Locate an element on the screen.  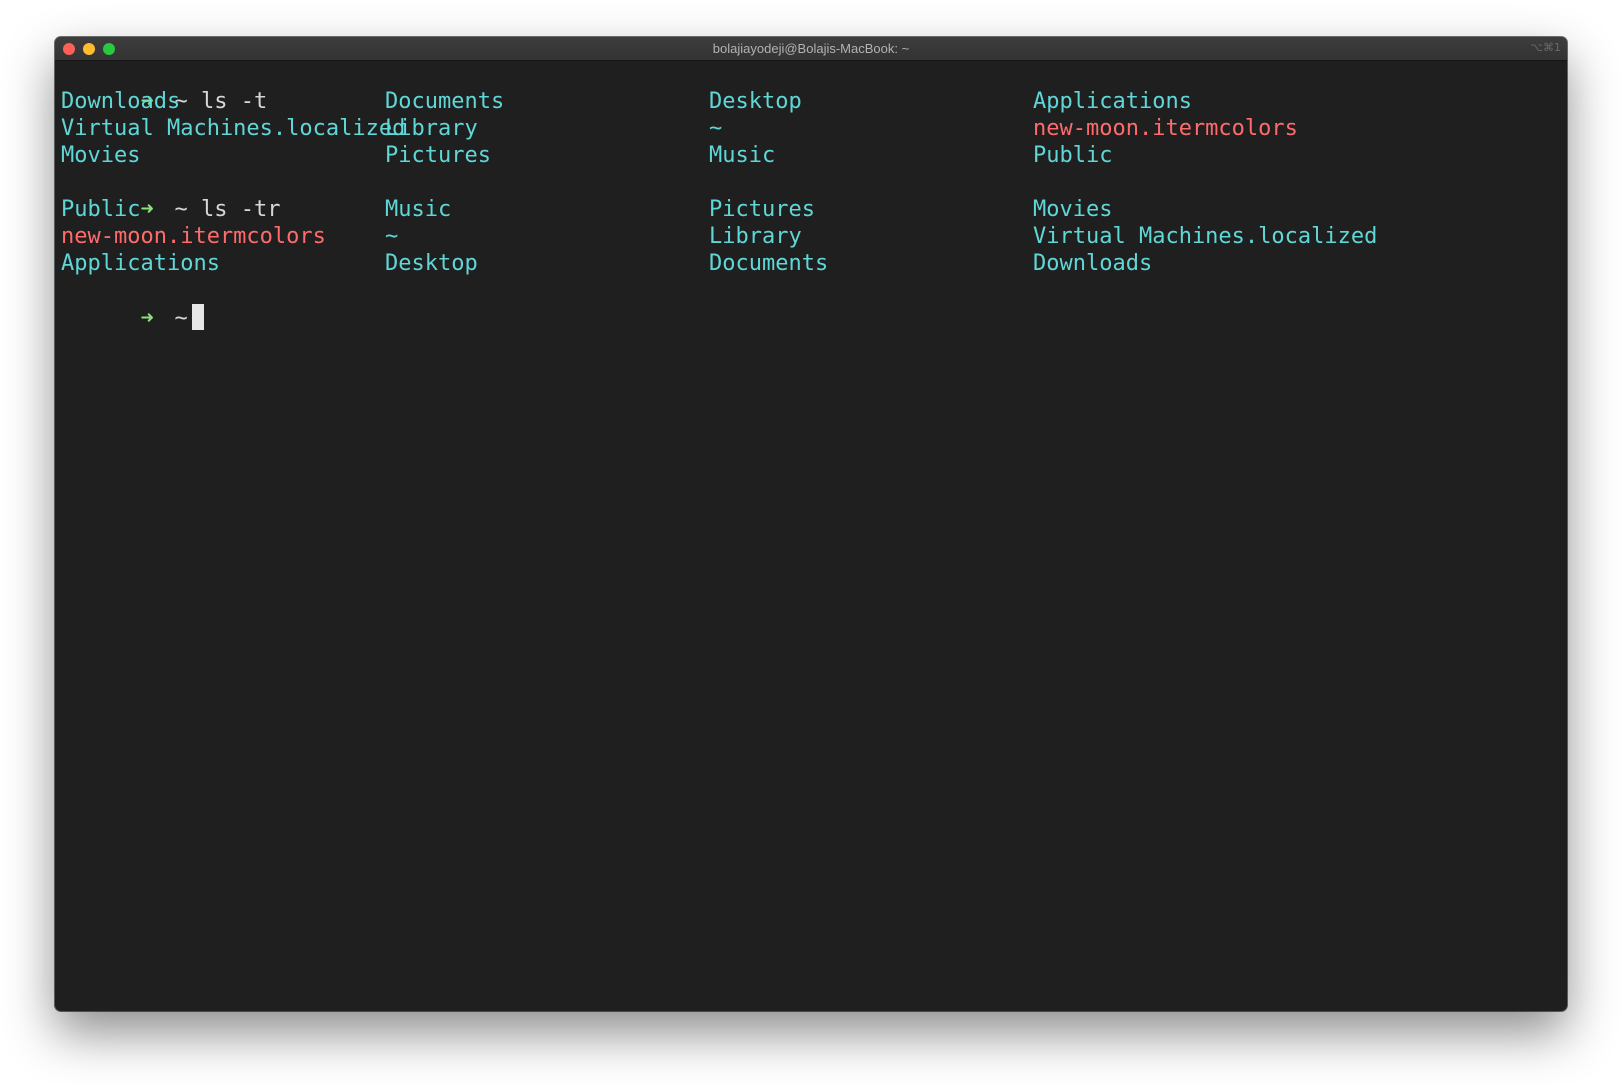
title-bar: bolajiayodeji@Bolajis-MacBook: ~ ⌥⌘1 is located at coordinates (811, 49).